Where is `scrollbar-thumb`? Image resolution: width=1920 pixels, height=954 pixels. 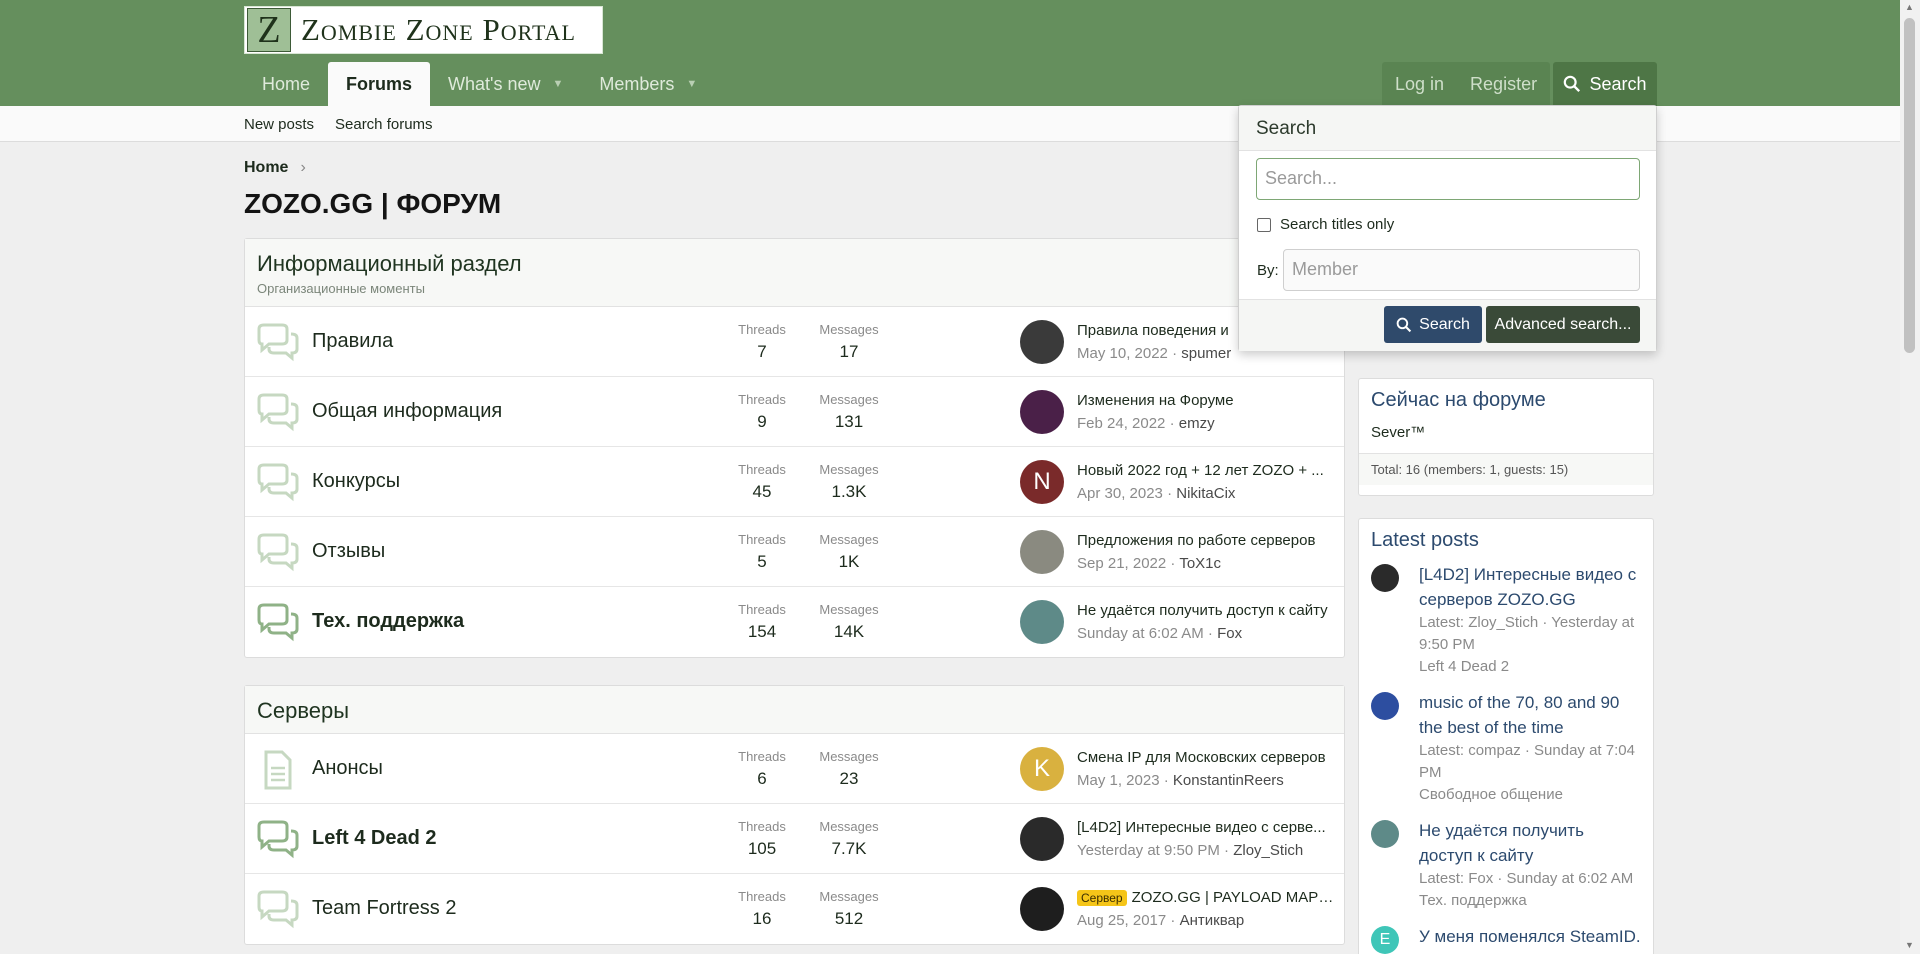
scrollbar-thumb is located at coordinates (1909, 185).